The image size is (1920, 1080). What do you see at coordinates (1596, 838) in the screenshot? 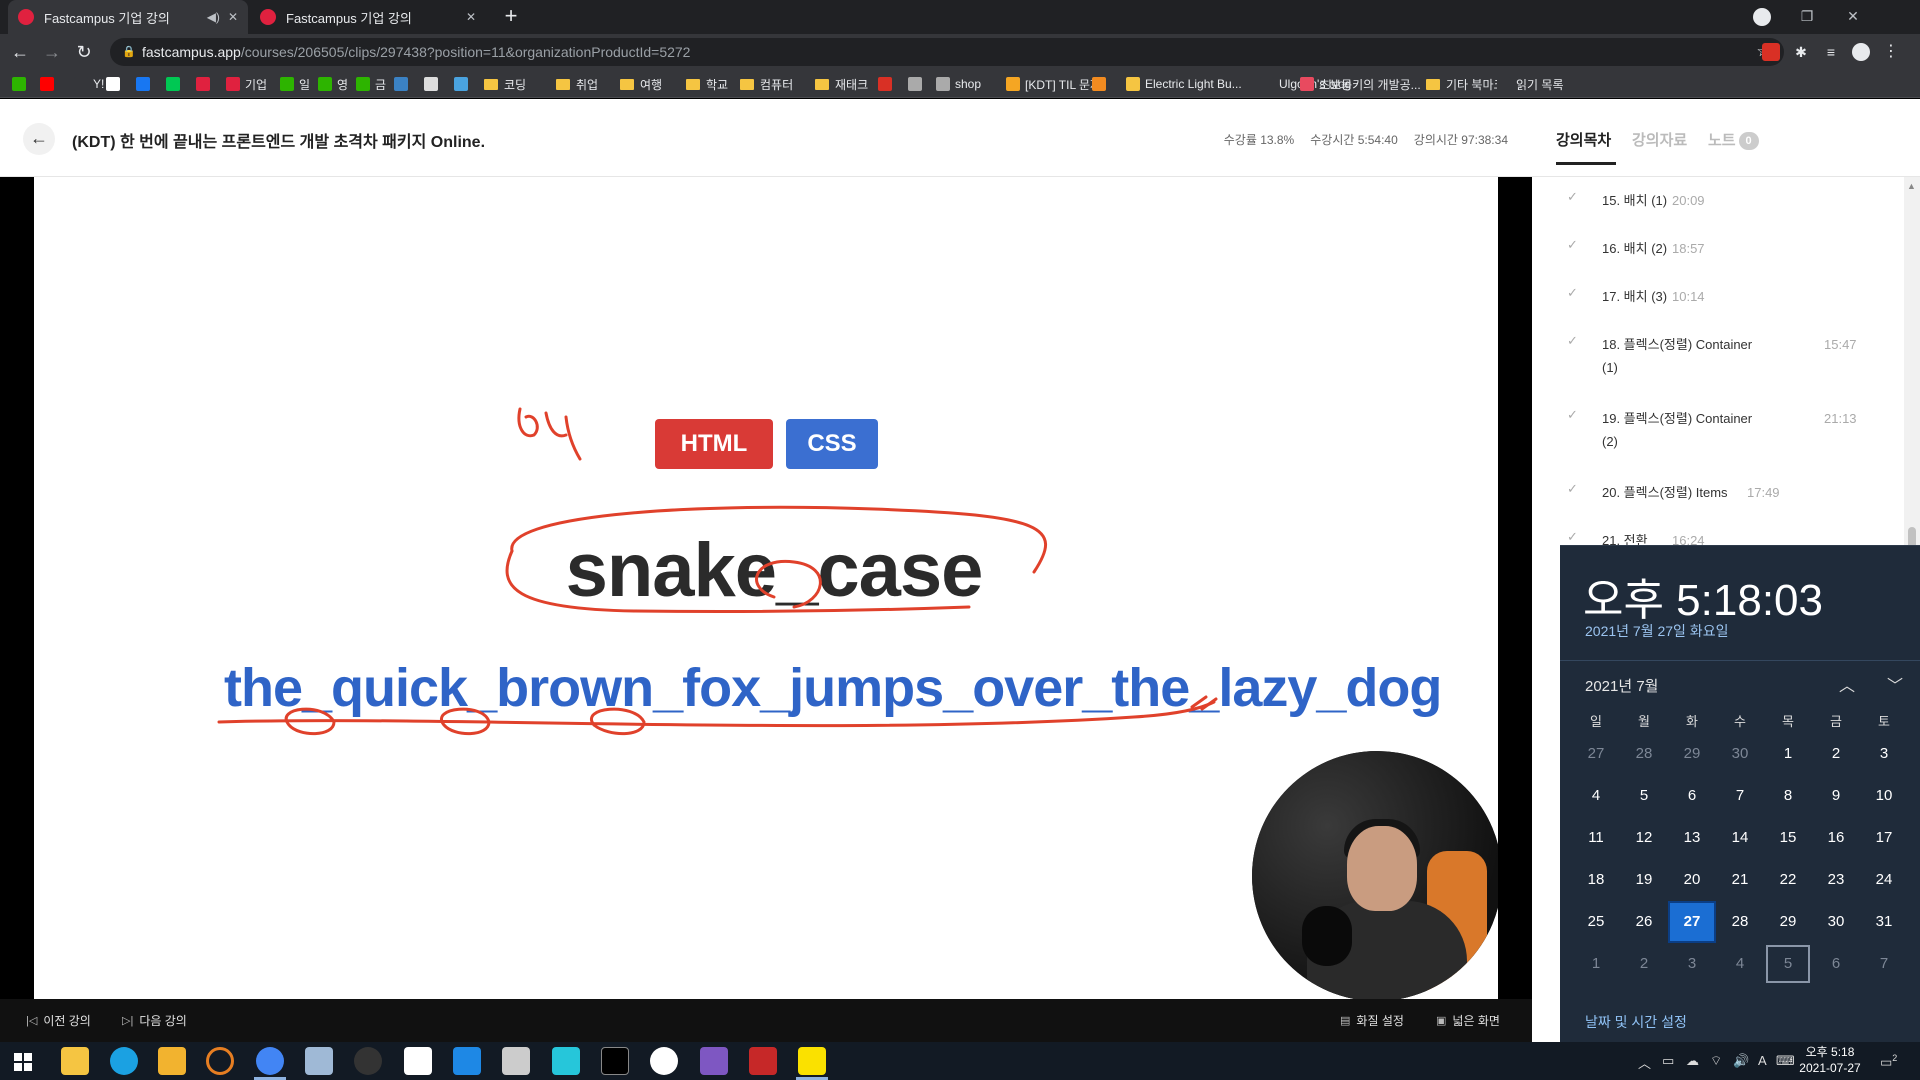
I see `calendar-day: 11` at bounding box center [1596, 838].